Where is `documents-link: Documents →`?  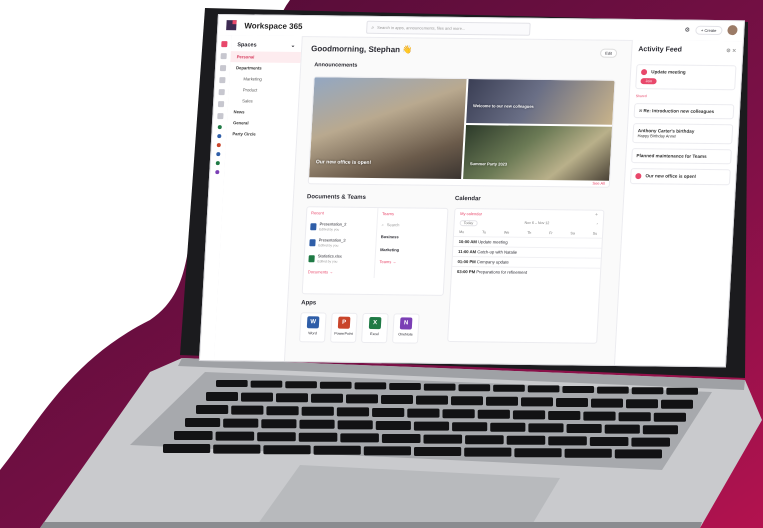
documents-link: Documents → is located at coordinates (339, 272).